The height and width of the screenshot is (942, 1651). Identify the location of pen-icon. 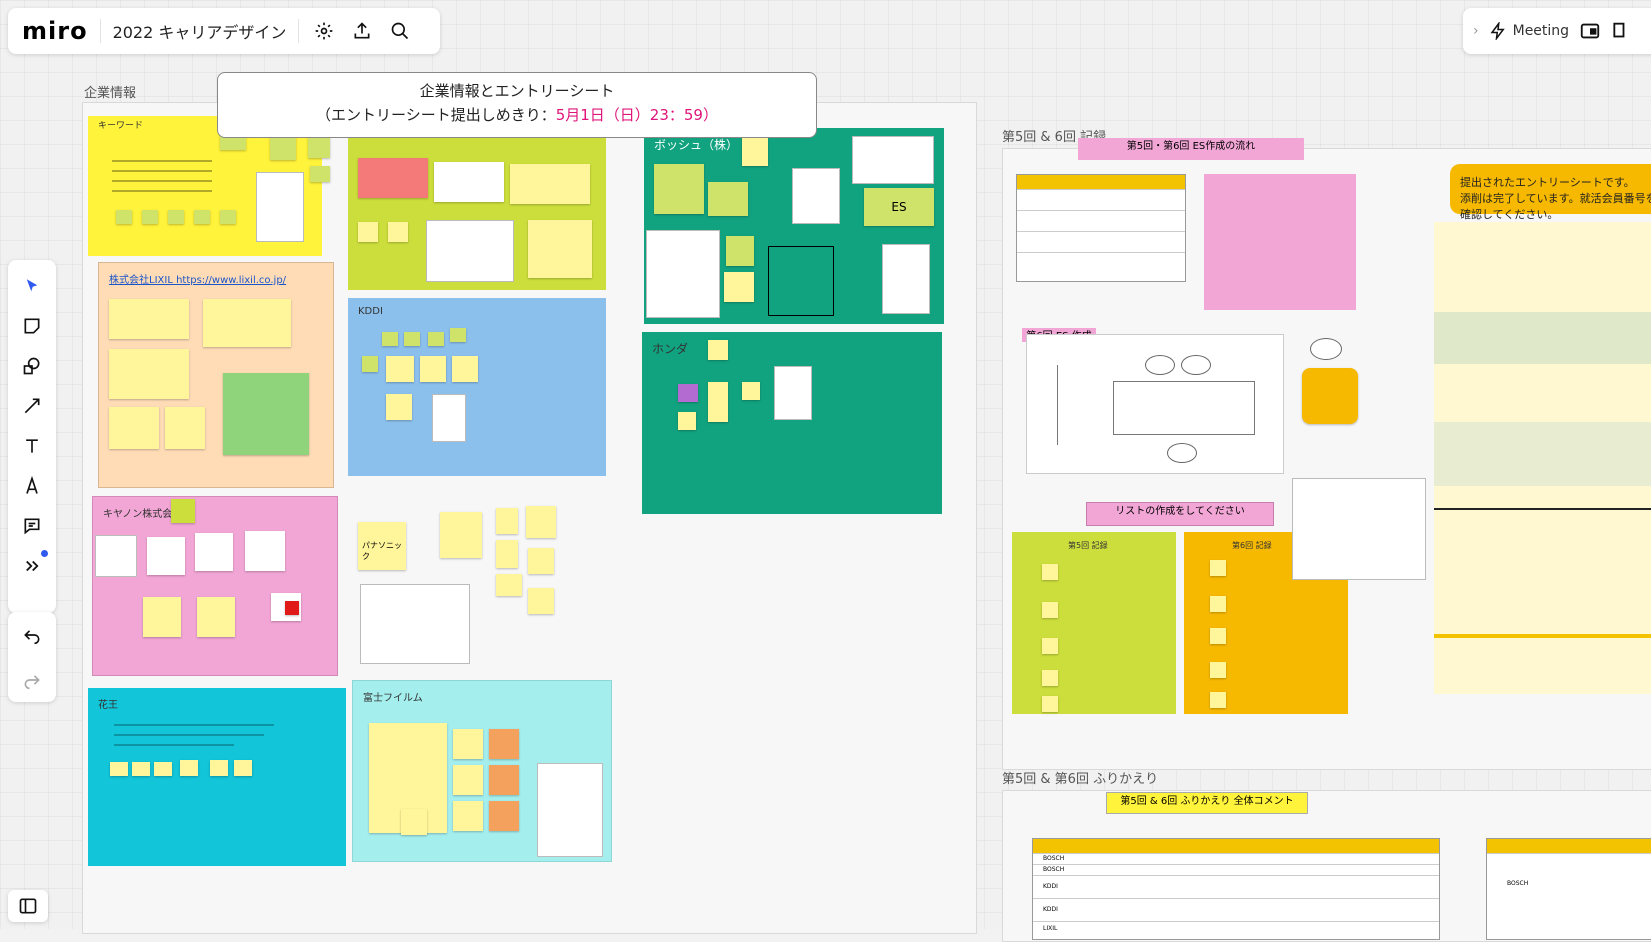
(32, 486).